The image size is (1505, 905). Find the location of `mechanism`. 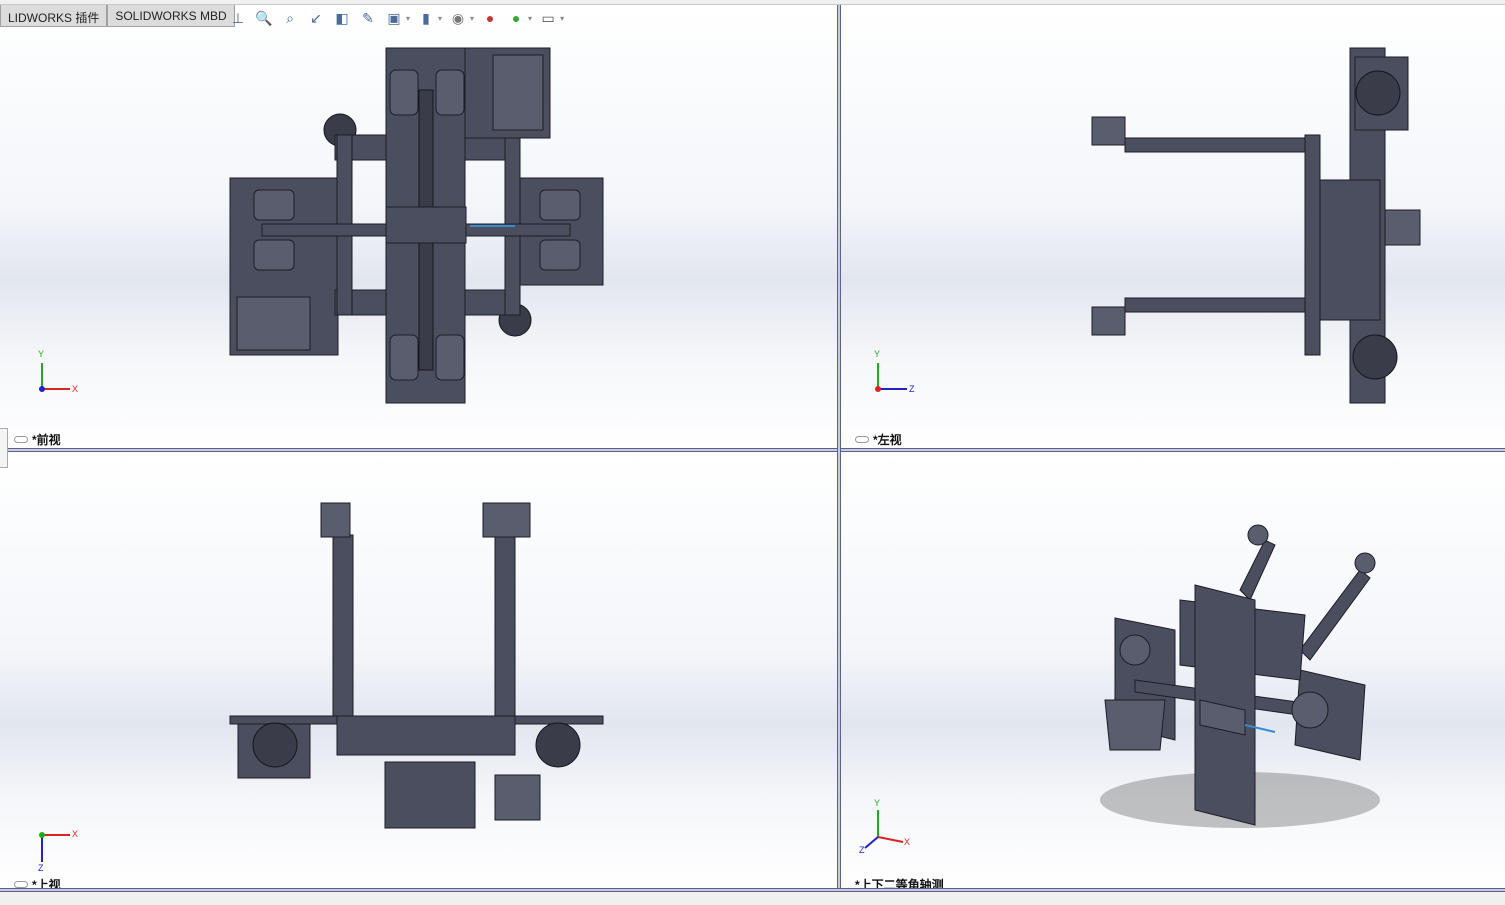

mechanism is located at coordinates (1350, 250).